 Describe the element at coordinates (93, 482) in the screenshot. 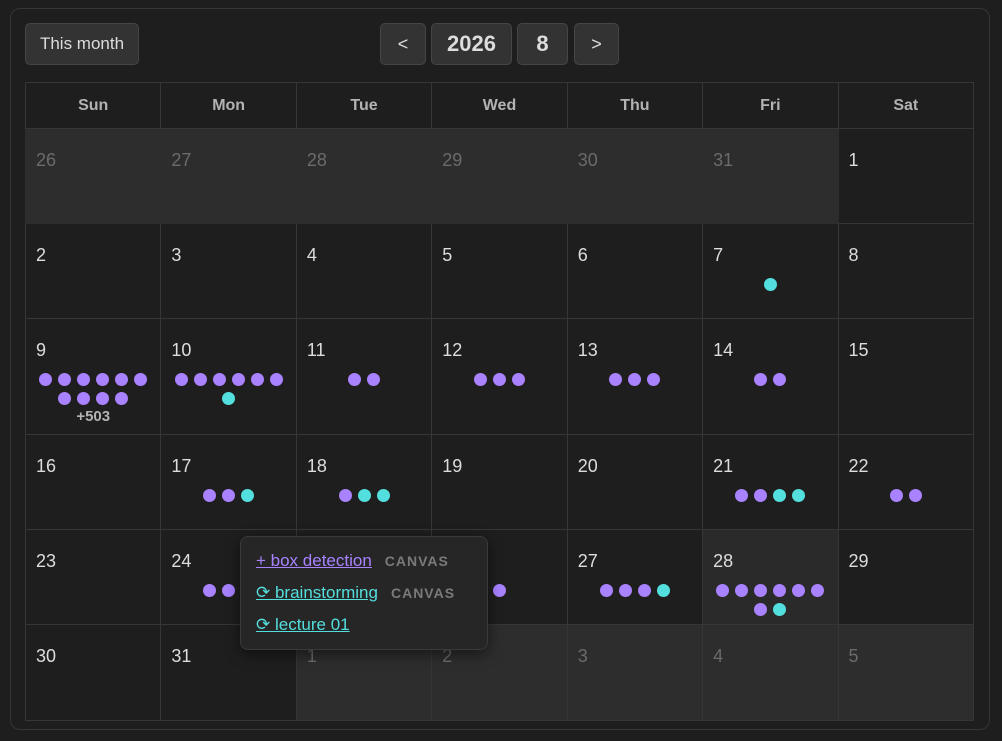

I see `day-cell: 16` at that location.